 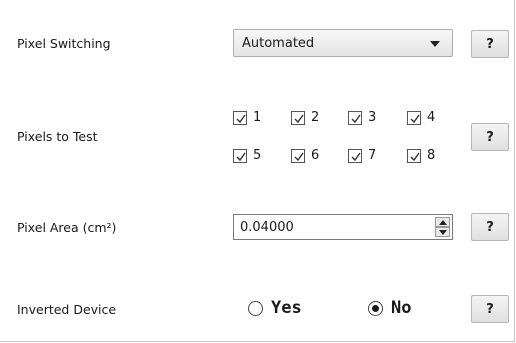 I want to click on radio-dot, so click(x=375, y=308).